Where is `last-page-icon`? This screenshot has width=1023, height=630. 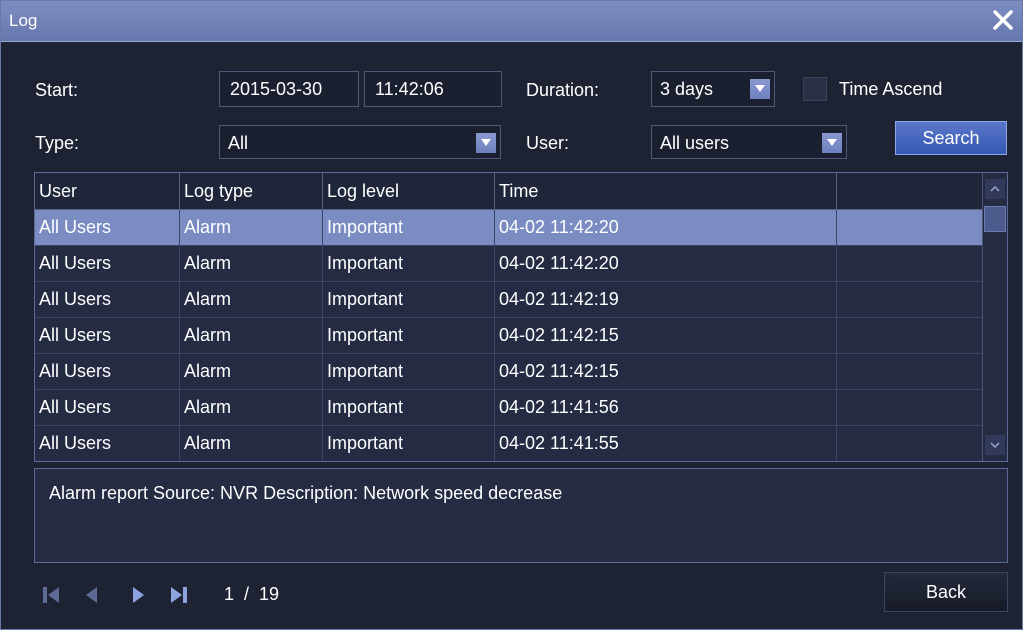 last-page-icon is located at coordinates (179, 595).